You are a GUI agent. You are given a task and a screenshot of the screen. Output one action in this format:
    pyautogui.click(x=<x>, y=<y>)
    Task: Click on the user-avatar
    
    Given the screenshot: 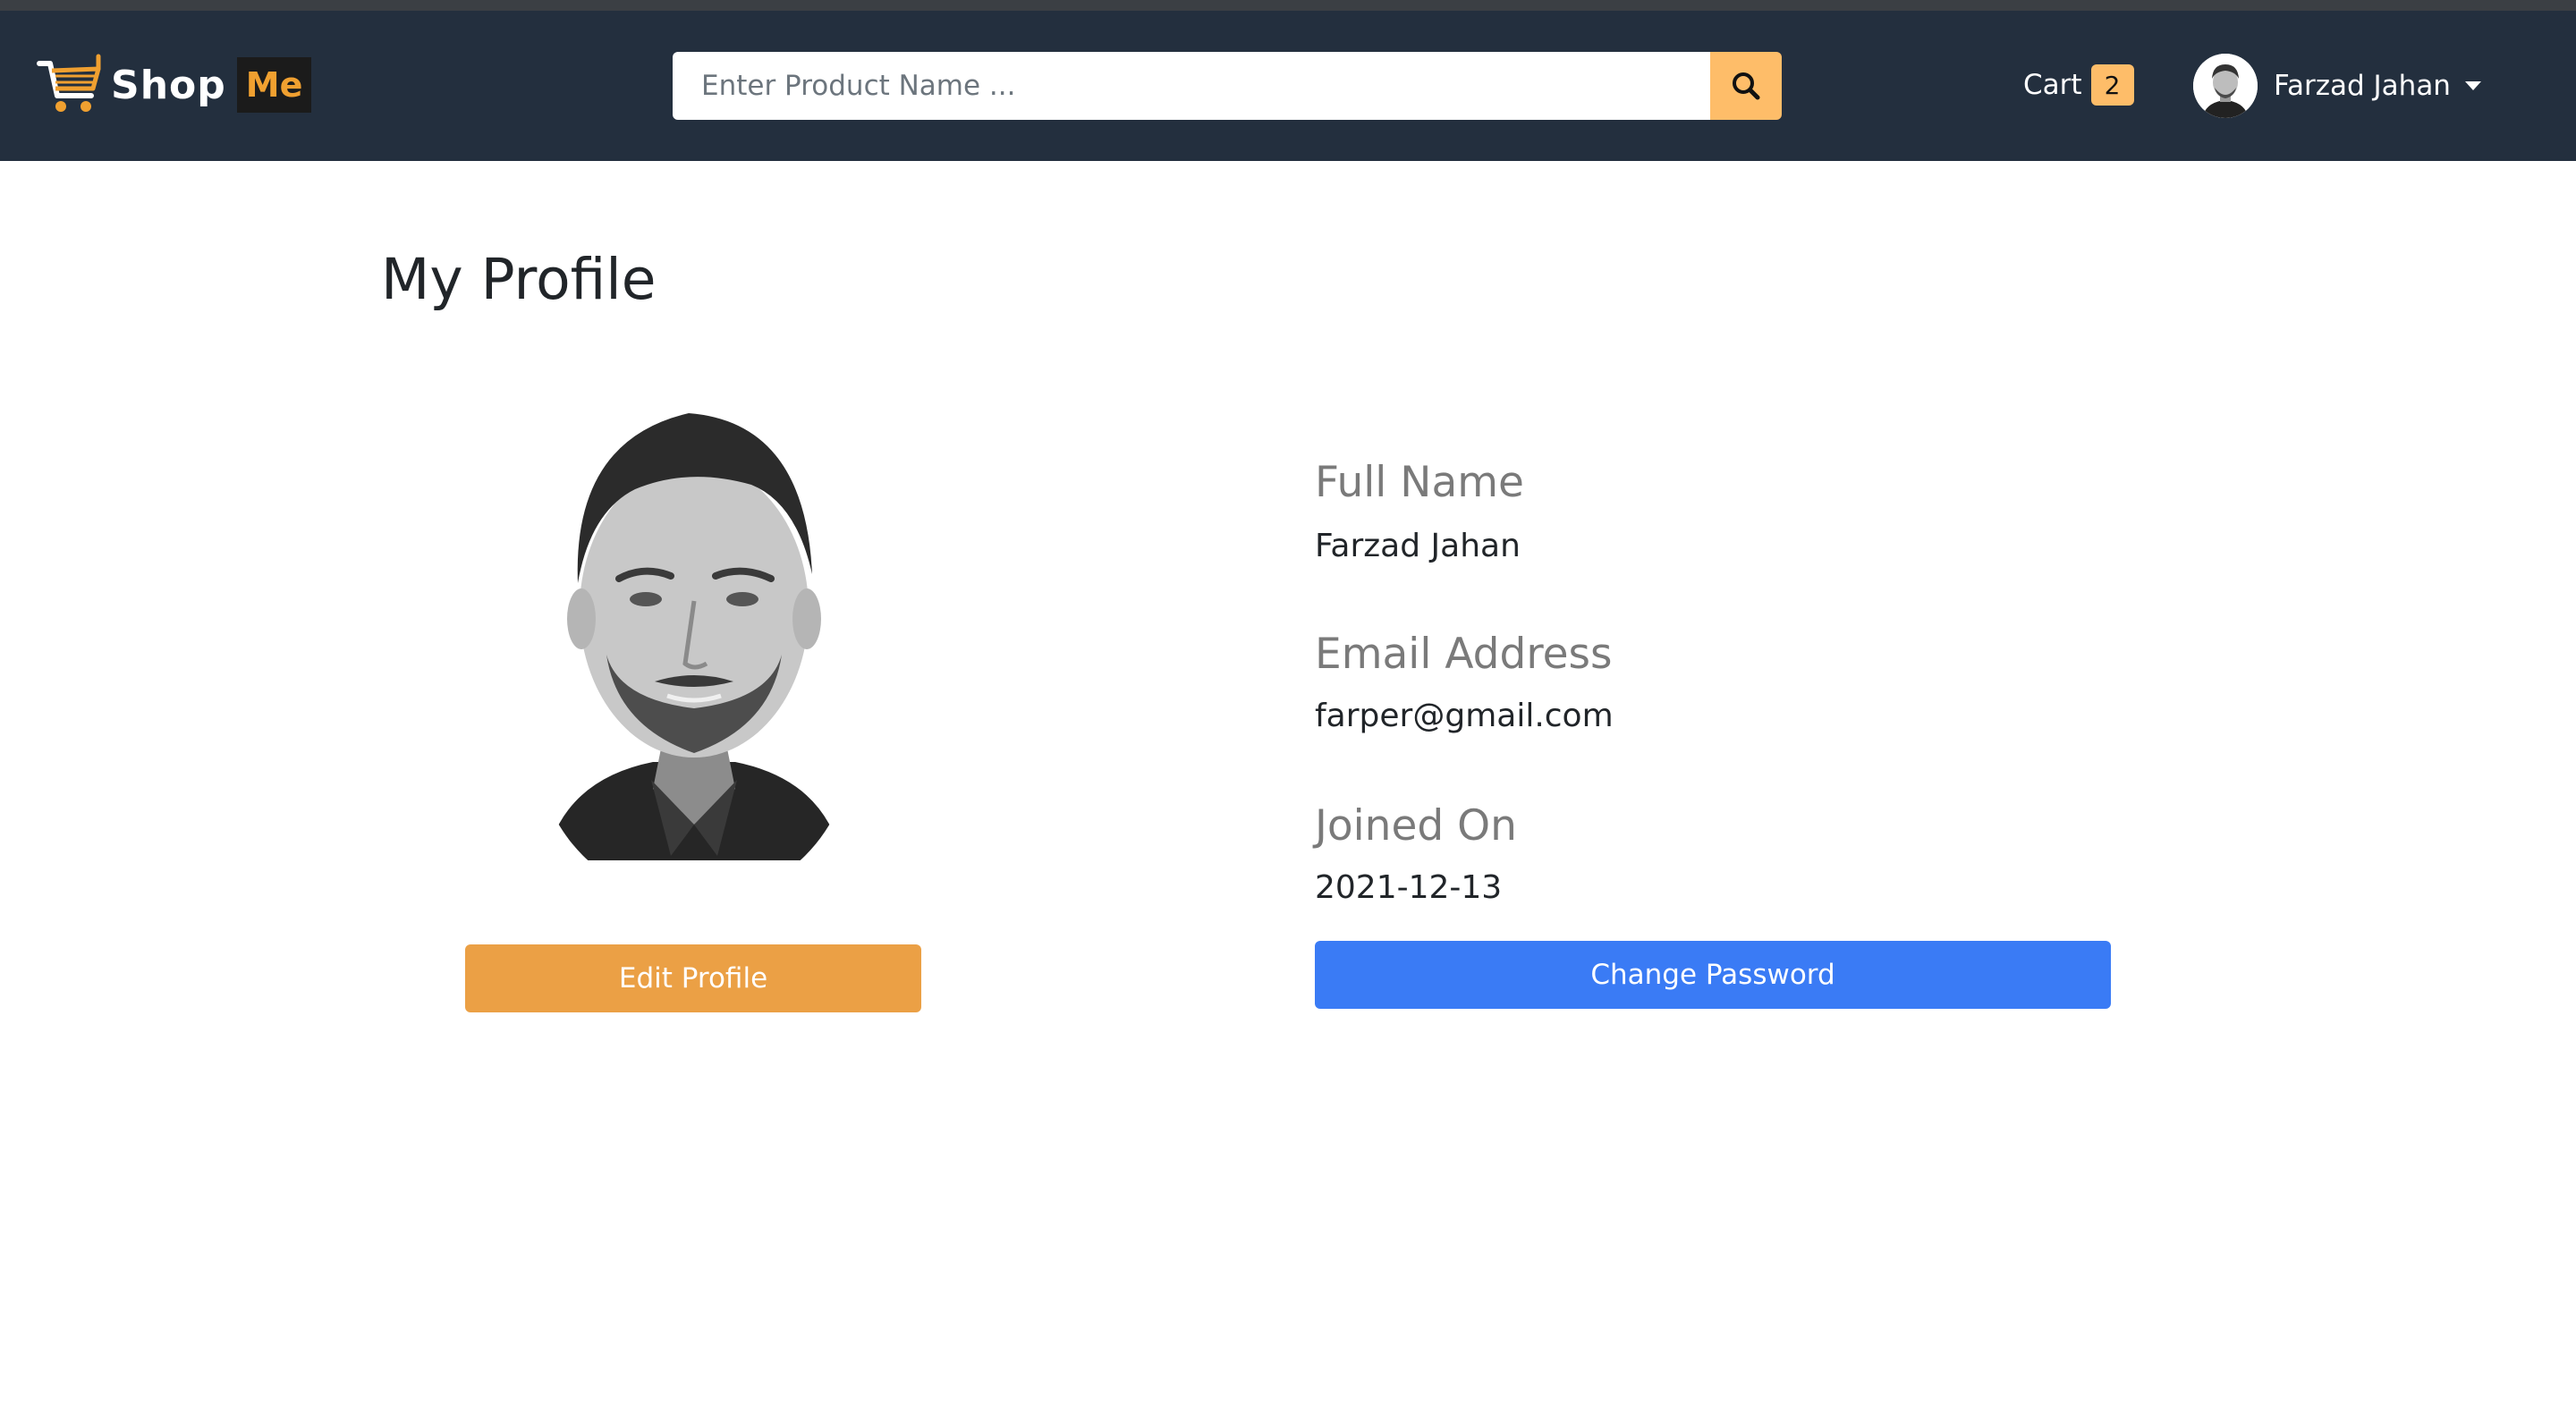 What is the action you would take?
    pyautogui.click(x=2225, y=86)
    